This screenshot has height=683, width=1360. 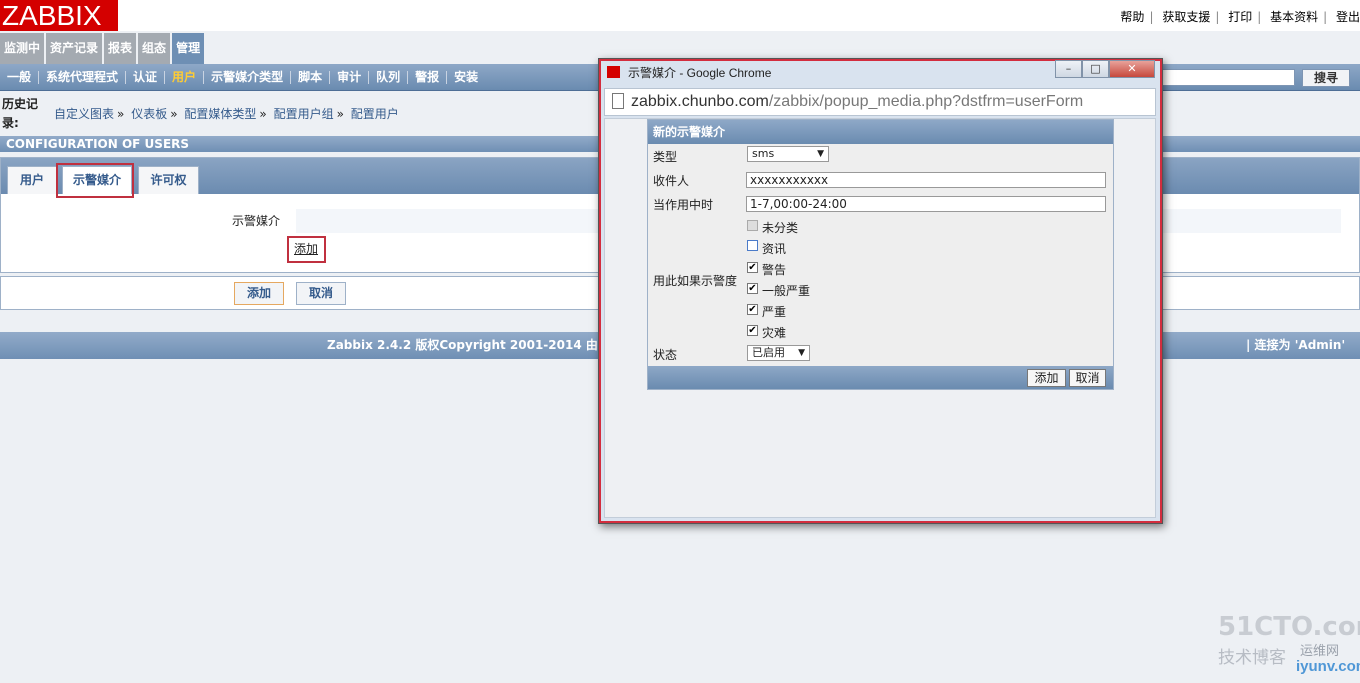 I want to click on status-select: 已启用 ▼, so click(x=778, y=353).